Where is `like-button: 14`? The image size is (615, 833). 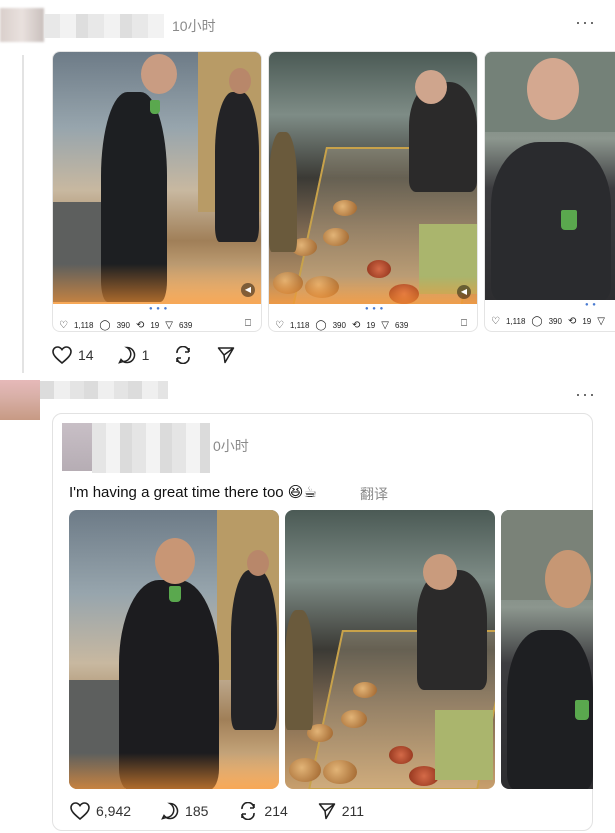
like-button: 14 is located at coordinates (73, 355).